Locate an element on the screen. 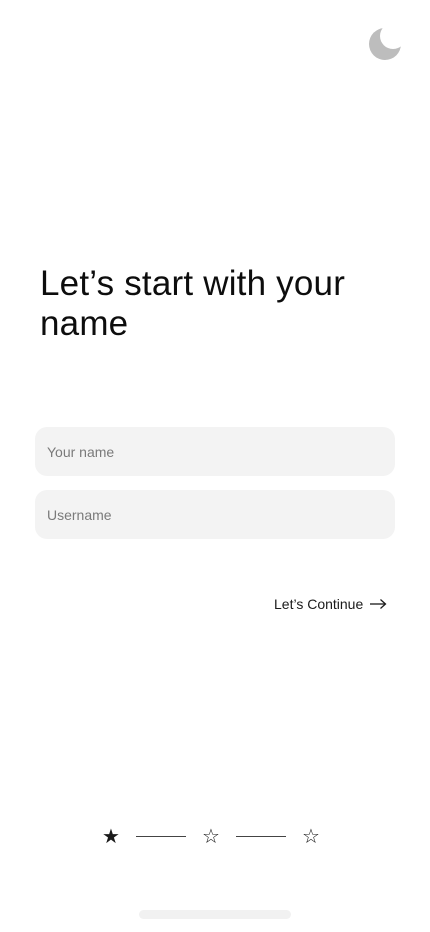  step-3-star-outline-icon: ☆ is located at coordinates (311, 836).